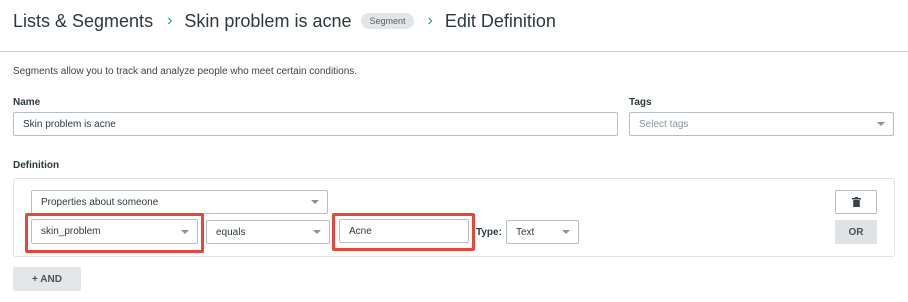  What do you see at coordinates (47, 279) in the screenshot?
I see `add-and-condition-button: + AND` at bounding box center [47, 279].